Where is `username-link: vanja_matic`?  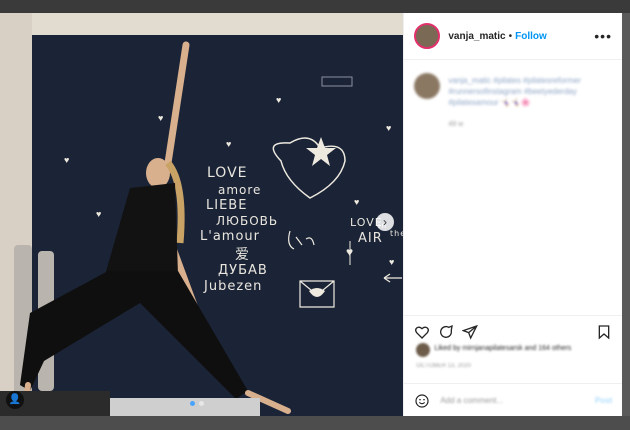
username-link: vanja_matic is located at coordinates (476, 36).